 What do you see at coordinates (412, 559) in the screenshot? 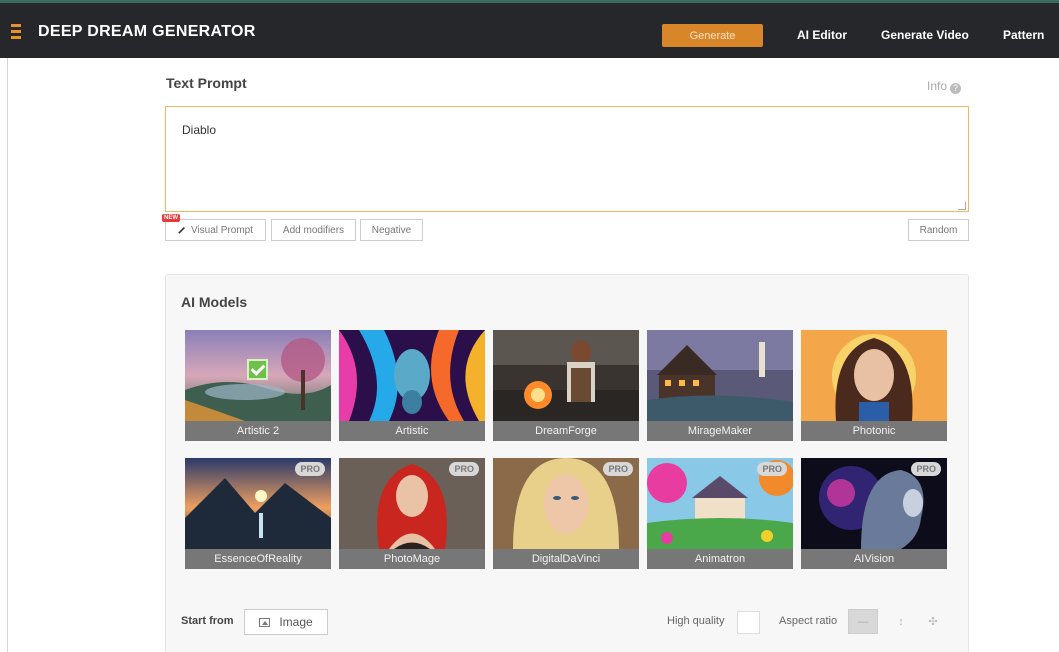
I see `model-name: PhotoMage` at bounding box center [412, 559].